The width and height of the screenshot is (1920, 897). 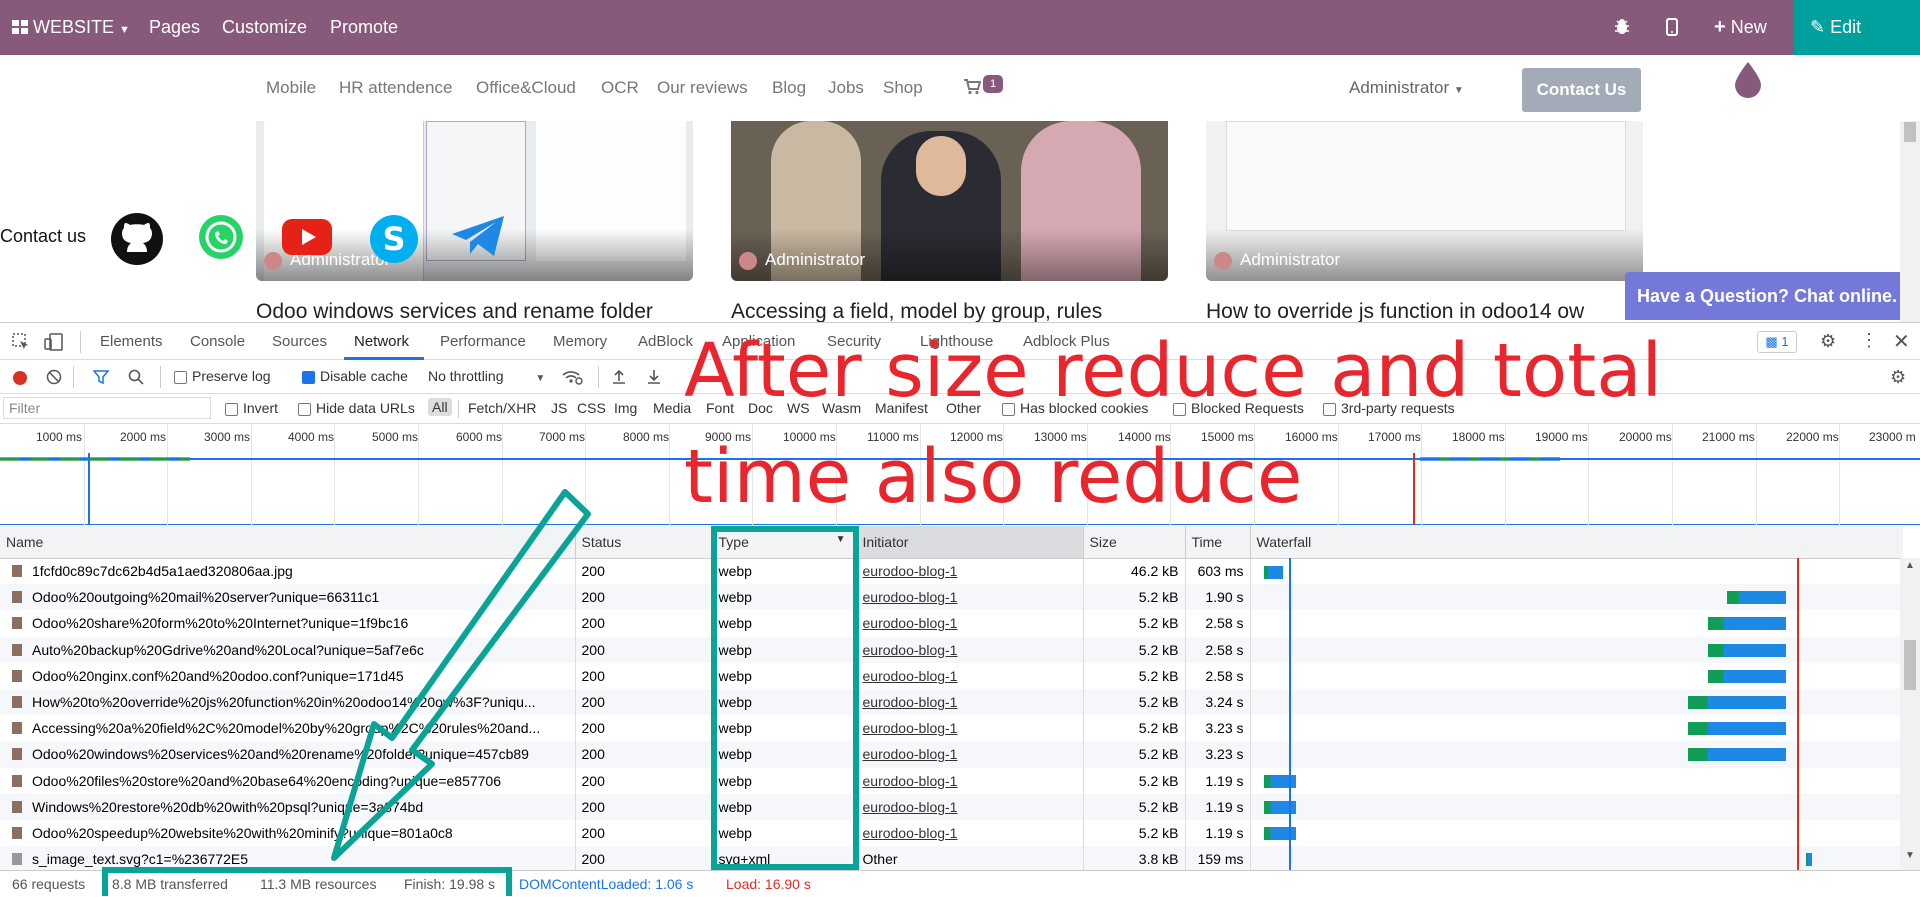 What do you see at coordinates (1672, 27) in the screenshot?
I see `mobile-preview-icon` at bounding box center [1672, 27].